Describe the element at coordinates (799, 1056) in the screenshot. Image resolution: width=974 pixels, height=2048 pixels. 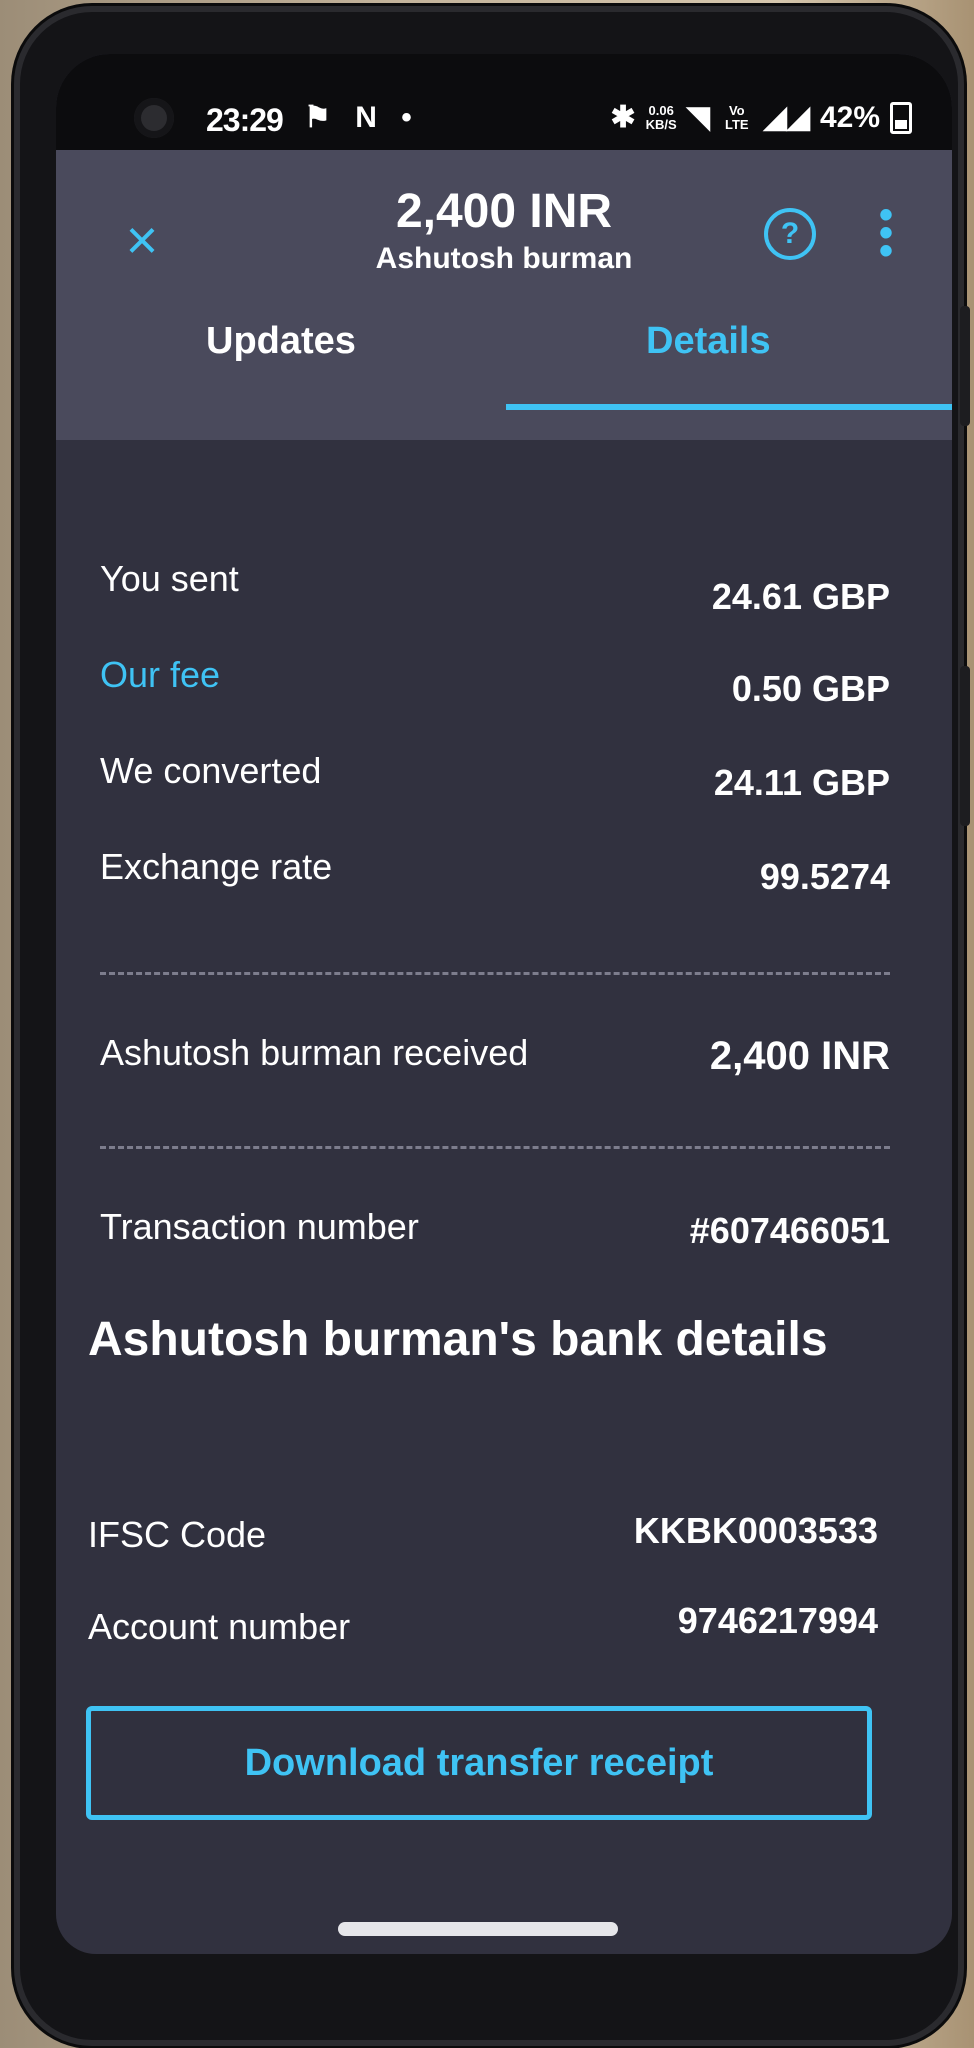
I see `received-value: 2,400 INR` at that location.